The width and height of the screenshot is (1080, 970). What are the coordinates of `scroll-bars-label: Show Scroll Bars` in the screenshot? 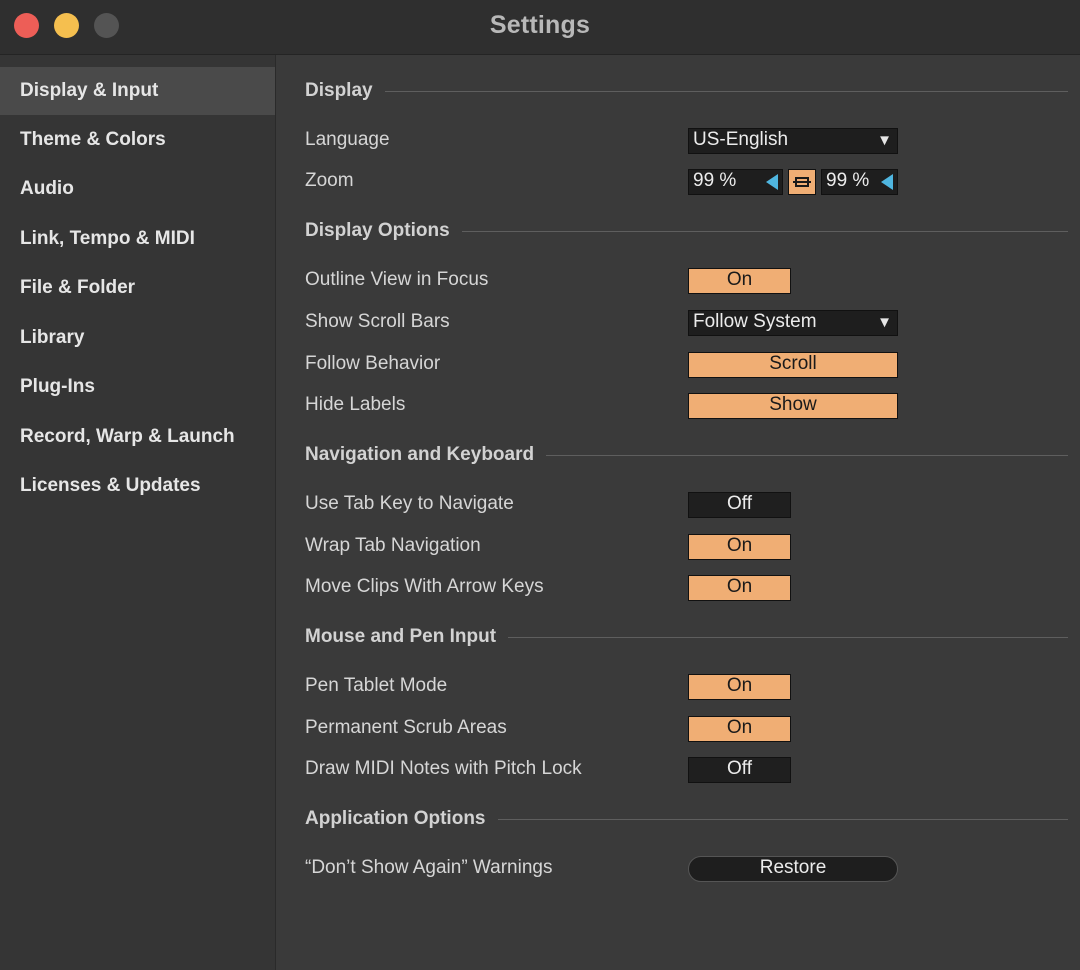 It's located at (377, 321).